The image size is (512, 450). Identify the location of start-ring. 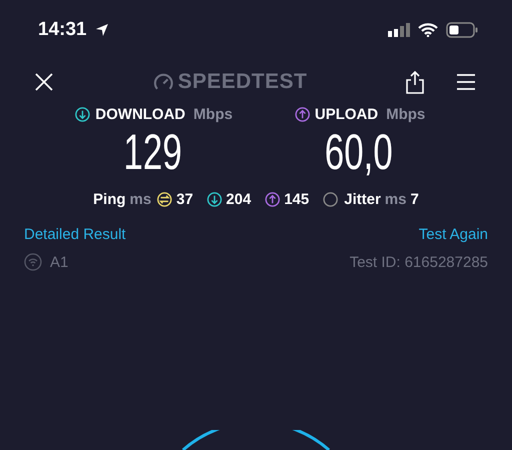
(256, 440).